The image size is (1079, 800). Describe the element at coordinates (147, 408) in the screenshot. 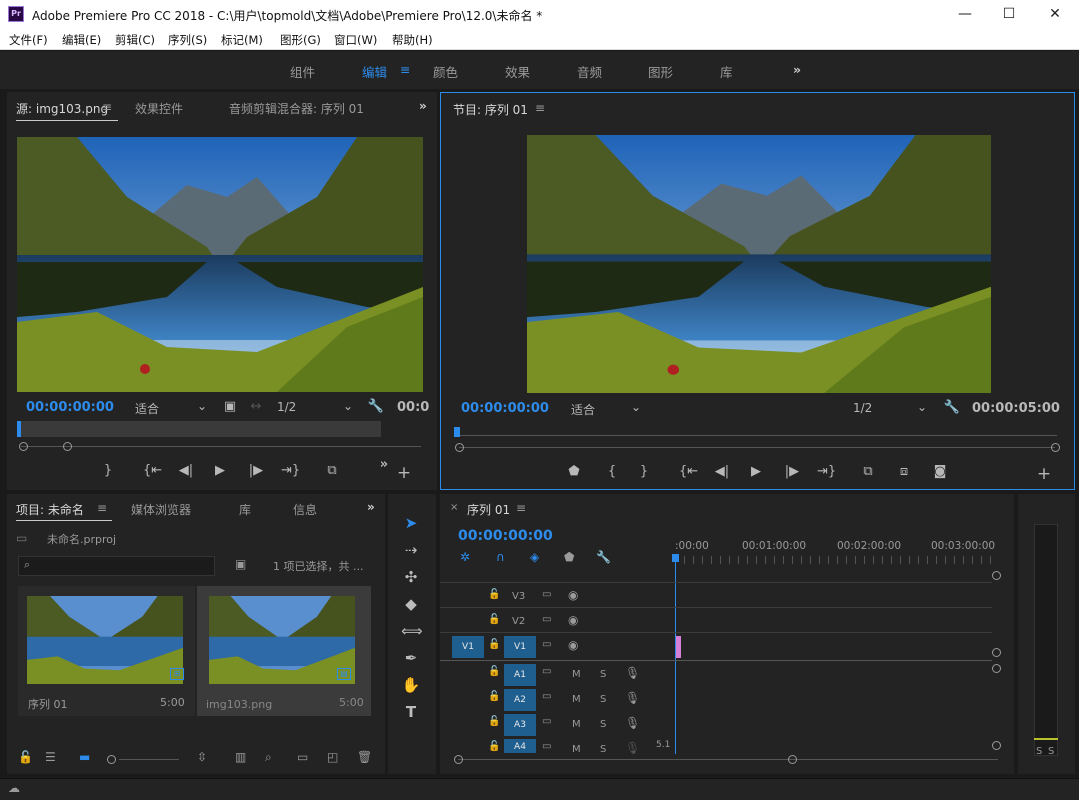

I see `source-fit-dropdown: 适合` at that location.